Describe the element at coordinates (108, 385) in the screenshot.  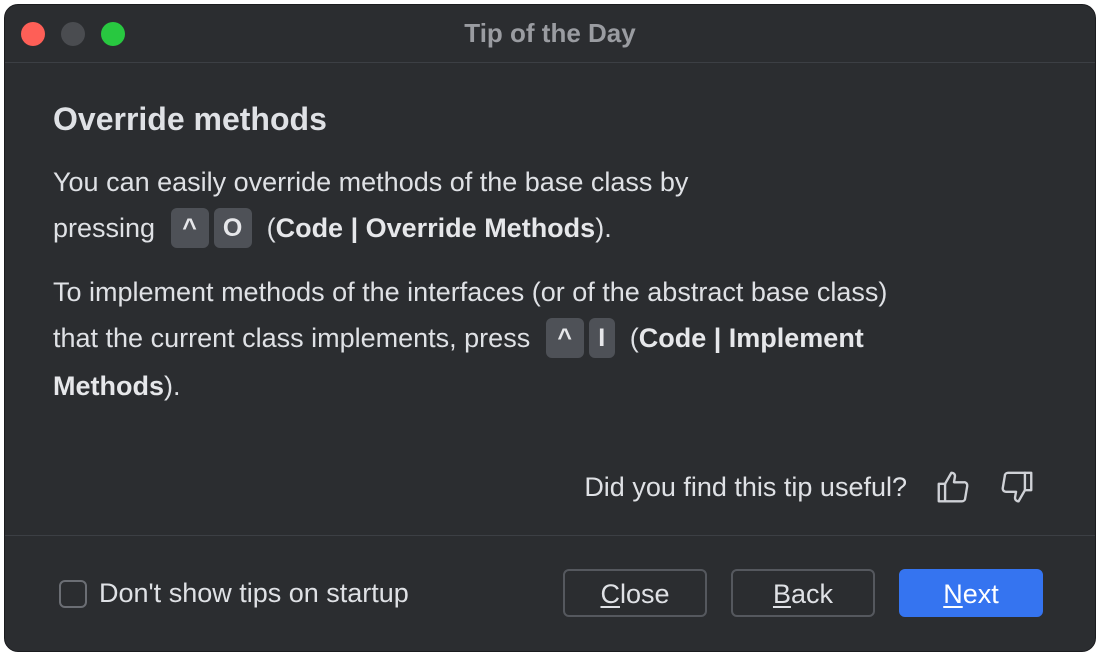
I see `menu-path: Methods` at that location.